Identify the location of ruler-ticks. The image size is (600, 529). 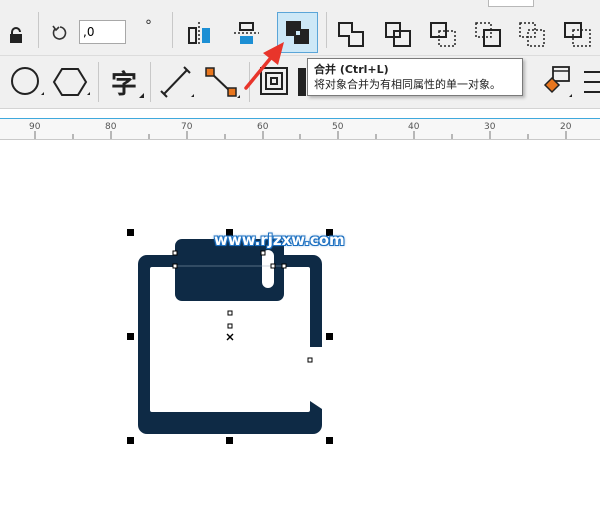
(300, 135).